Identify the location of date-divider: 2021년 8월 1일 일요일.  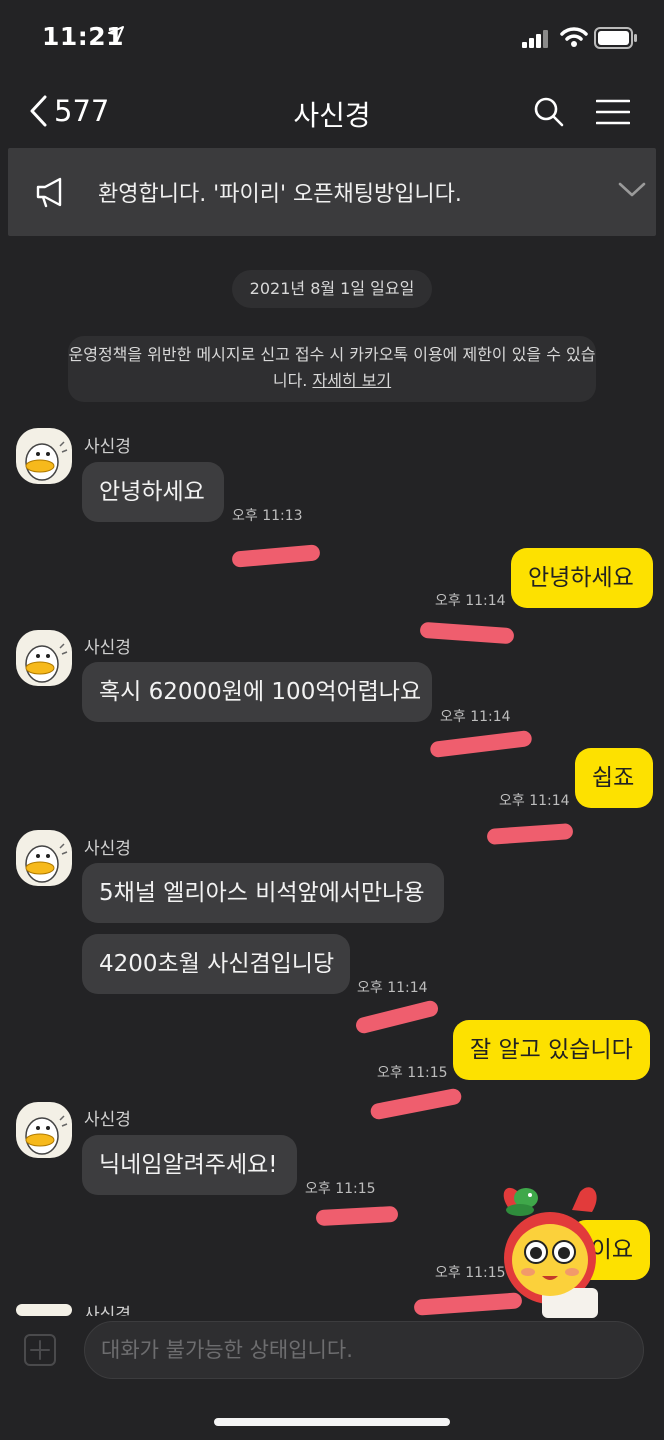
(332, 289).